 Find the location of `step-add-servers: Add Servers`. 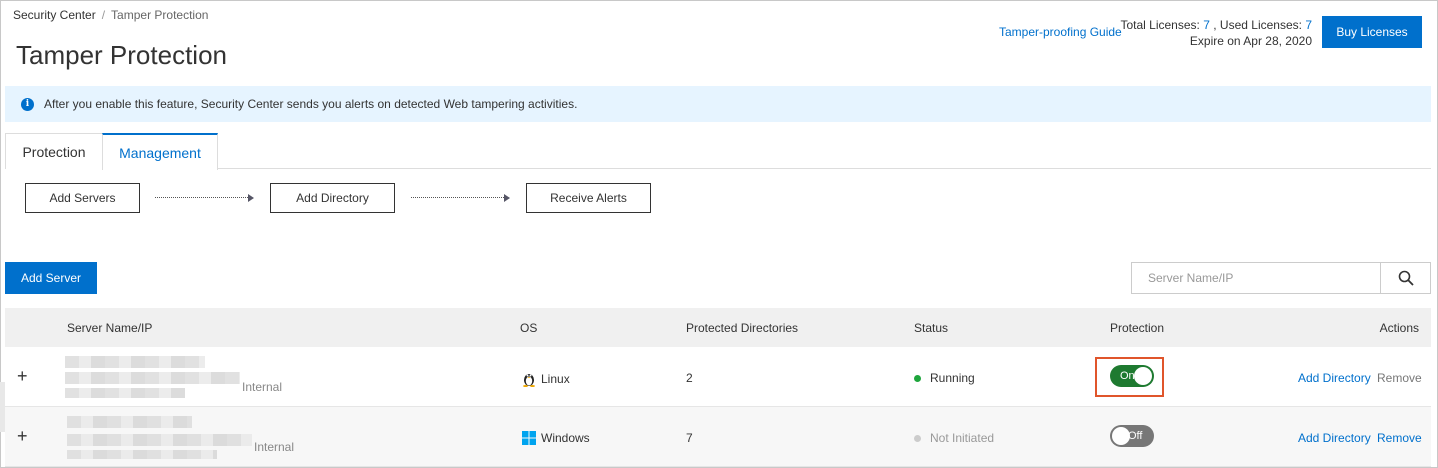

step-add-servers: Add Servers is located at coordinates (82, 198).